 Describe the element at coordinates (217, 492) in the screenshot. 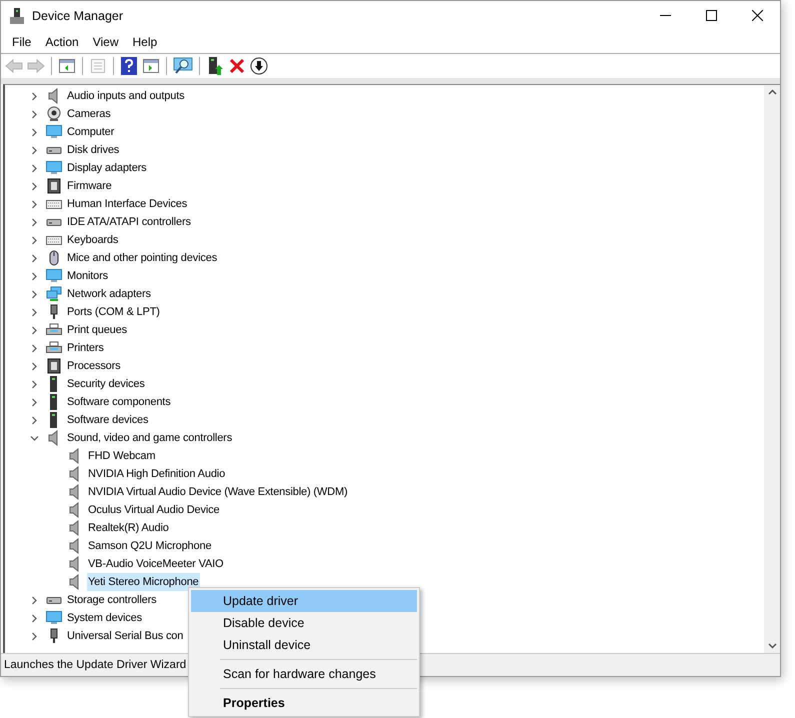

I see `tree-item: NVIDIA Virtual Audio Device (Wave Extensible) (WDM)` at that location.